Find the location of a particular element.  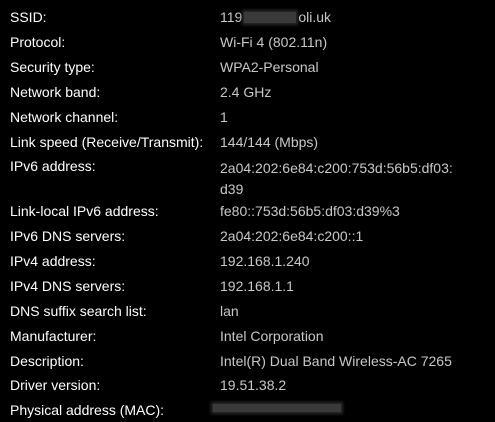

property-label-ssid: SSID: is located at coordinates (28, 17).